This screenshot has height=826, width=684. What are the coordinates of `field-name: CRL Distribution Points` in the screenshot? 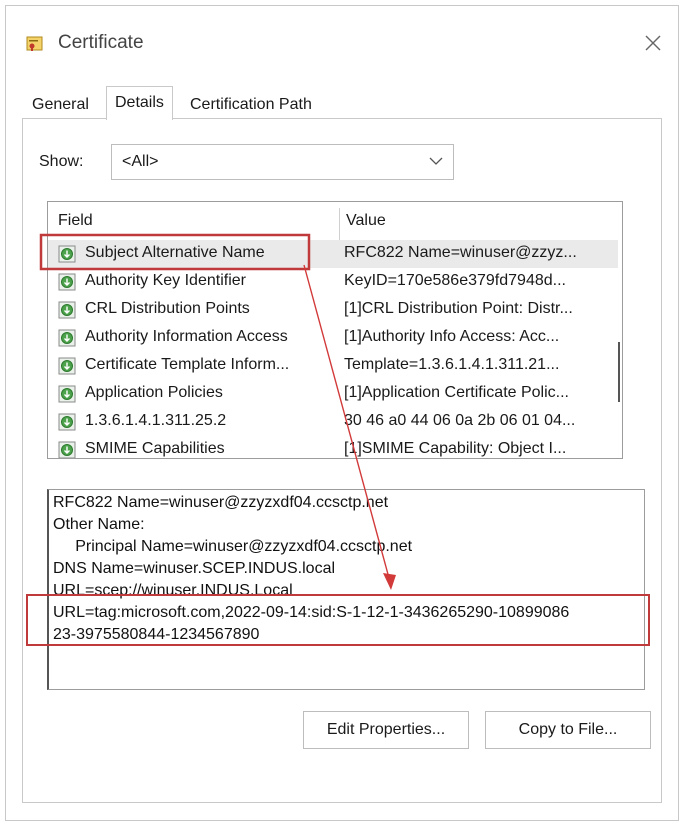 It's located at (167, 308).